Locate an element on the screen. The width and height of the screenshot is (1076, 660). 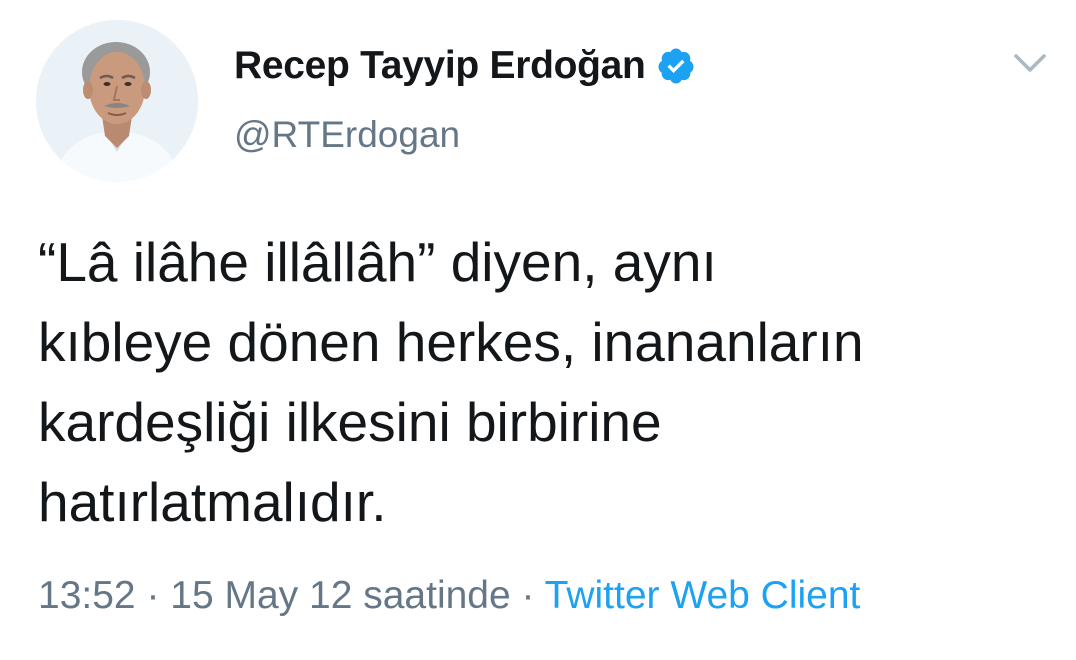
tweet-text-line: kardeşliği ilkesini birbirine is located at coordinates (350, 422).